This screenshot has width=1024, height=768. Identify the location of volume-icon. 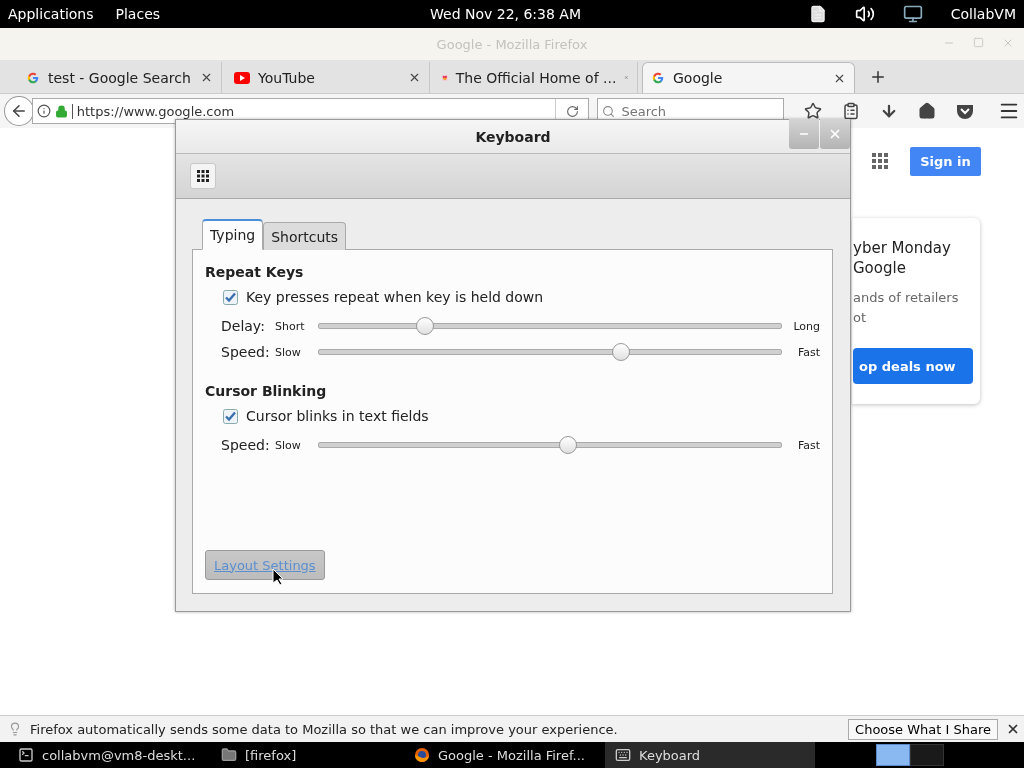
(864, 14).